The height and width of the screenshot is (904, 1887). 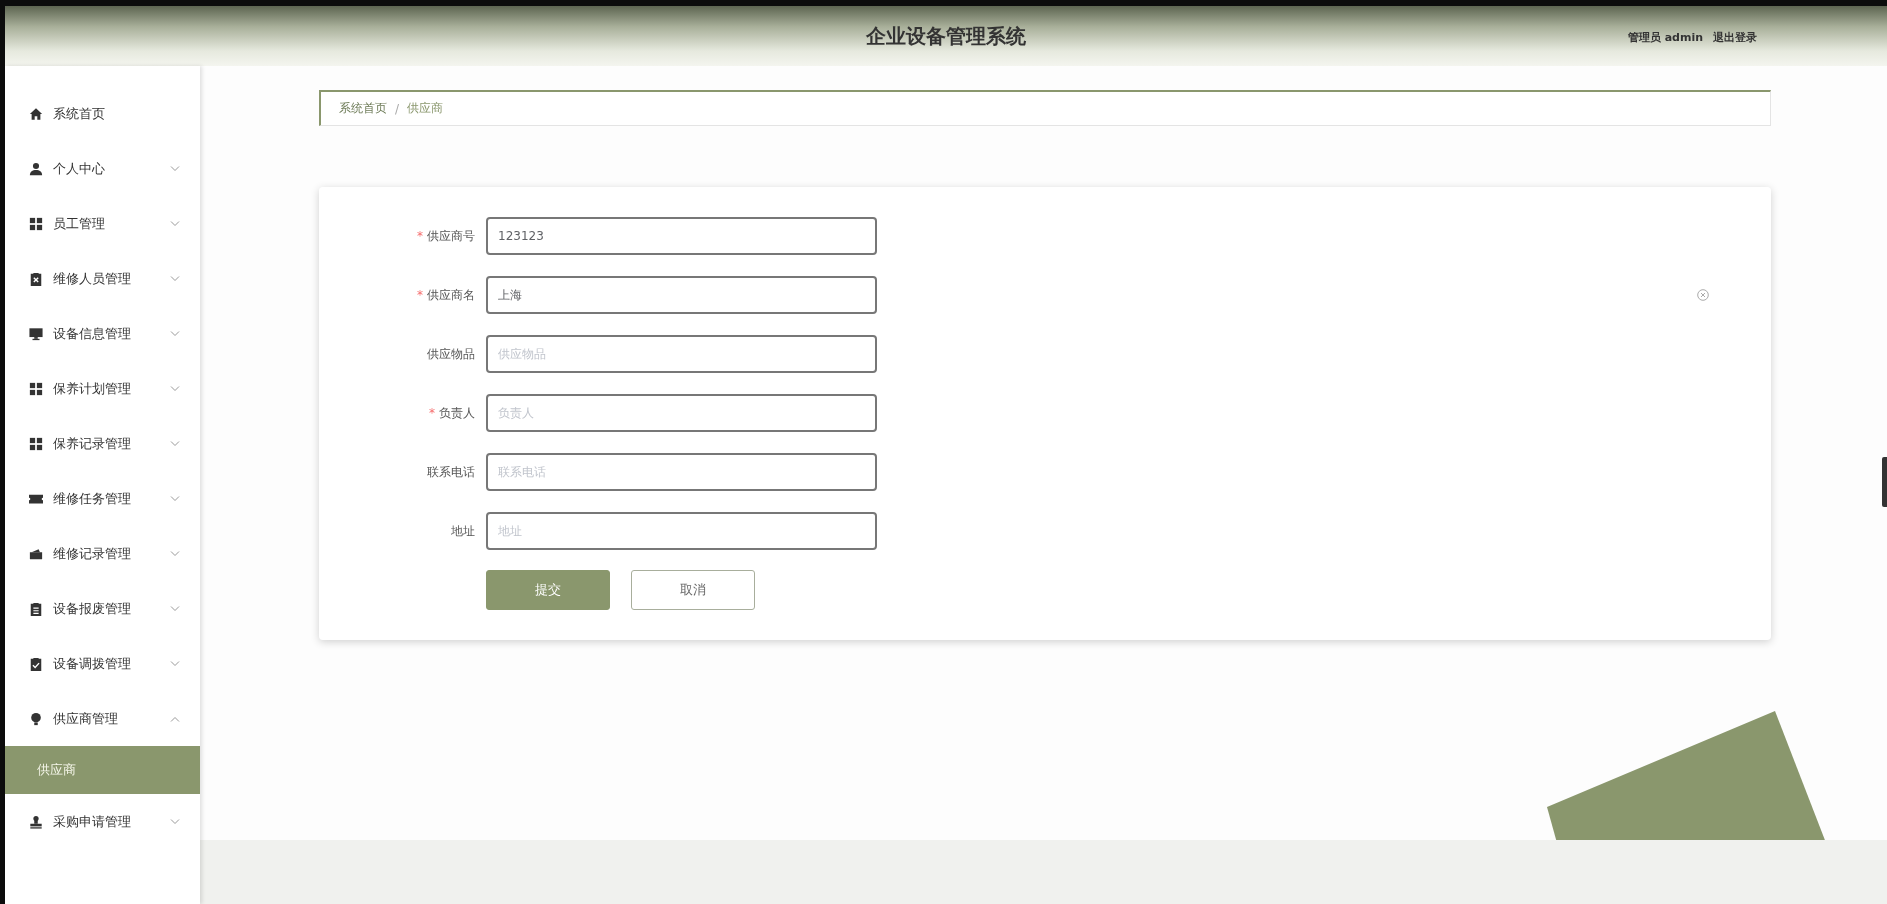 What do you see at coordinates (681, 472) in the screenshot?
I see `input-field: 联系电话` at bounding box center [681, 472].